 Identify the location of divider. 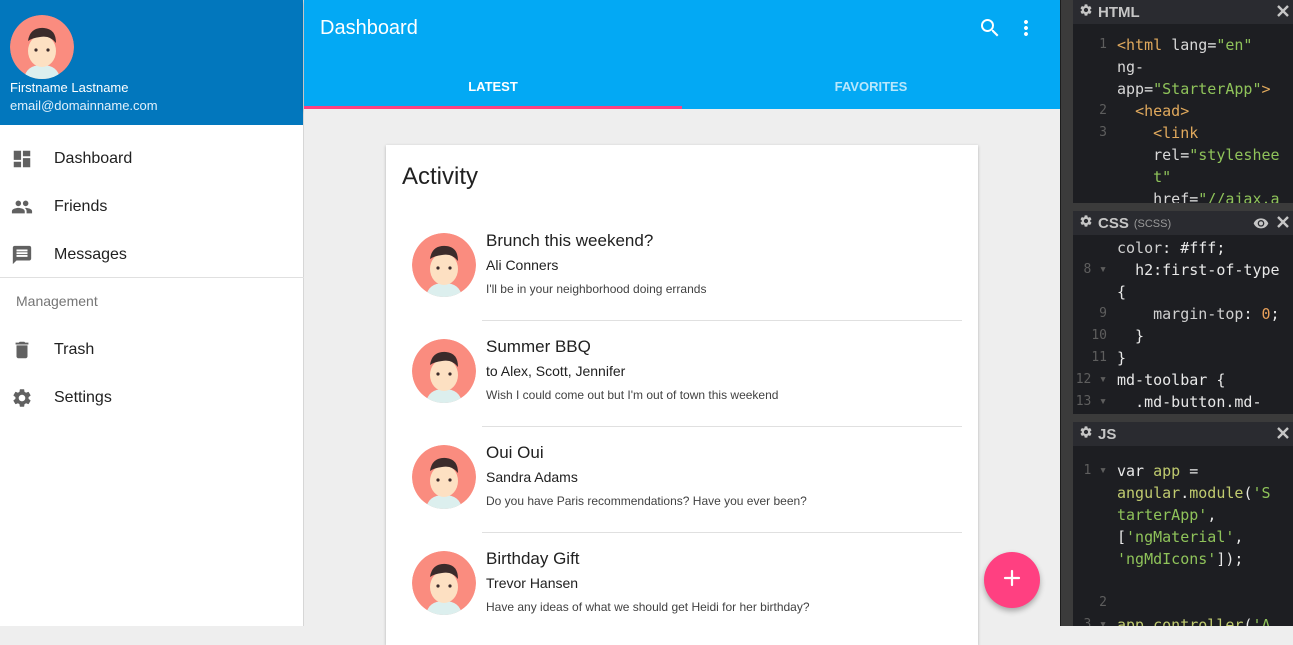
(152, 277).